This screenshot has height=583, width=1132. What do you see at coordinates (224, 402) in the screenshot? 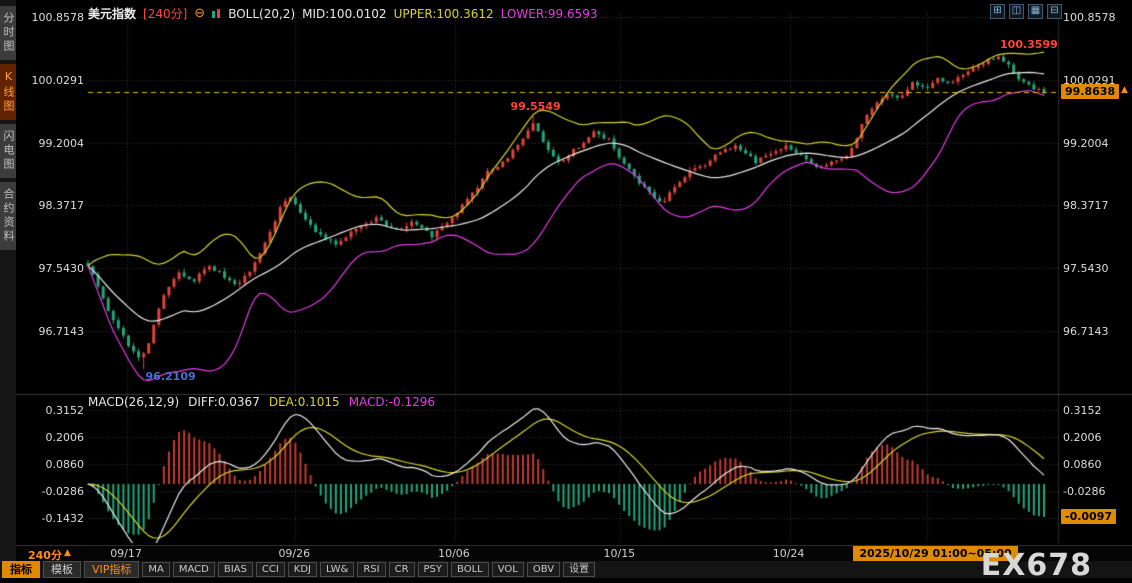
I see `macd-diff-value: DIFF:0.0367` at bounding box center [224, 402].